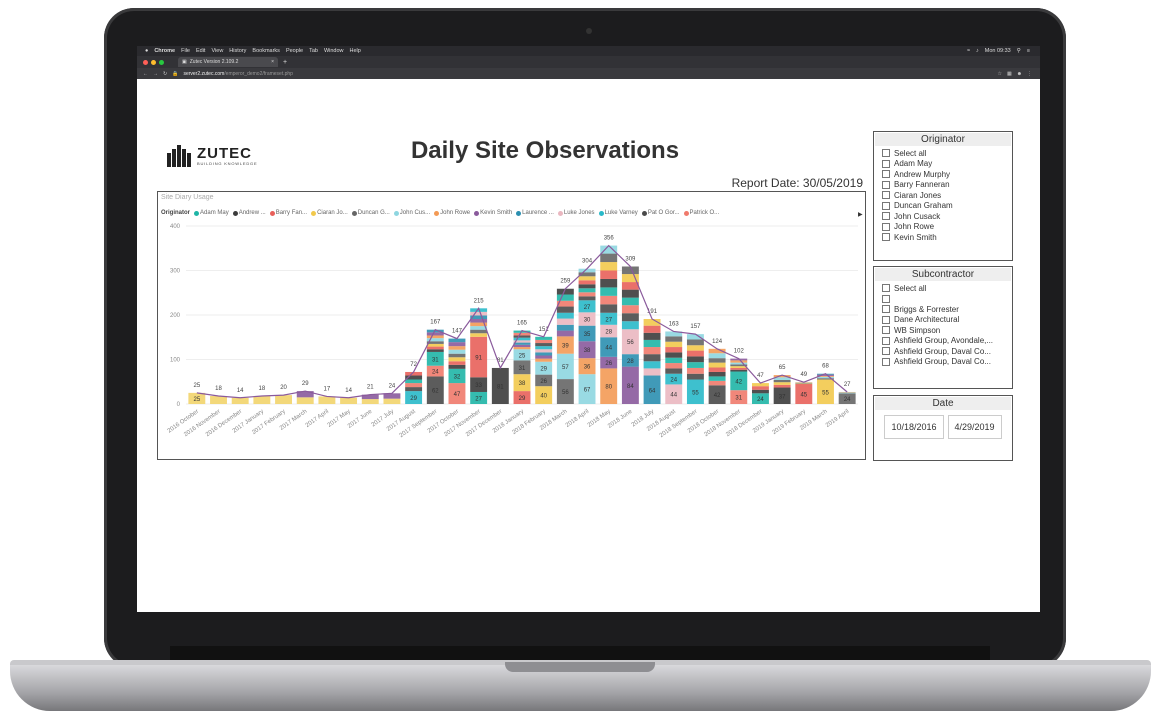 Image resolution: width=1161 pixels, height=722 pixels. What do you see at coordinates (998, 51) in the screenshot?
I see `menubar-clock: Mon 09:33` at bounding box center [998, 51].